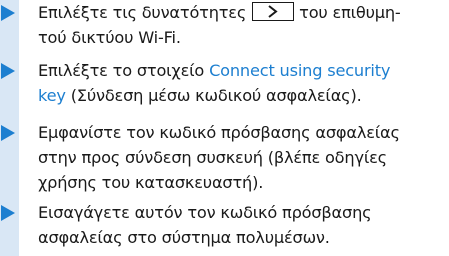 The image size is (449, 256). What do you see at coordinates (300, 70) in the screenshot?
I see `connect-using-security-key-term: Connect using security` at bounding box center [300, 70].